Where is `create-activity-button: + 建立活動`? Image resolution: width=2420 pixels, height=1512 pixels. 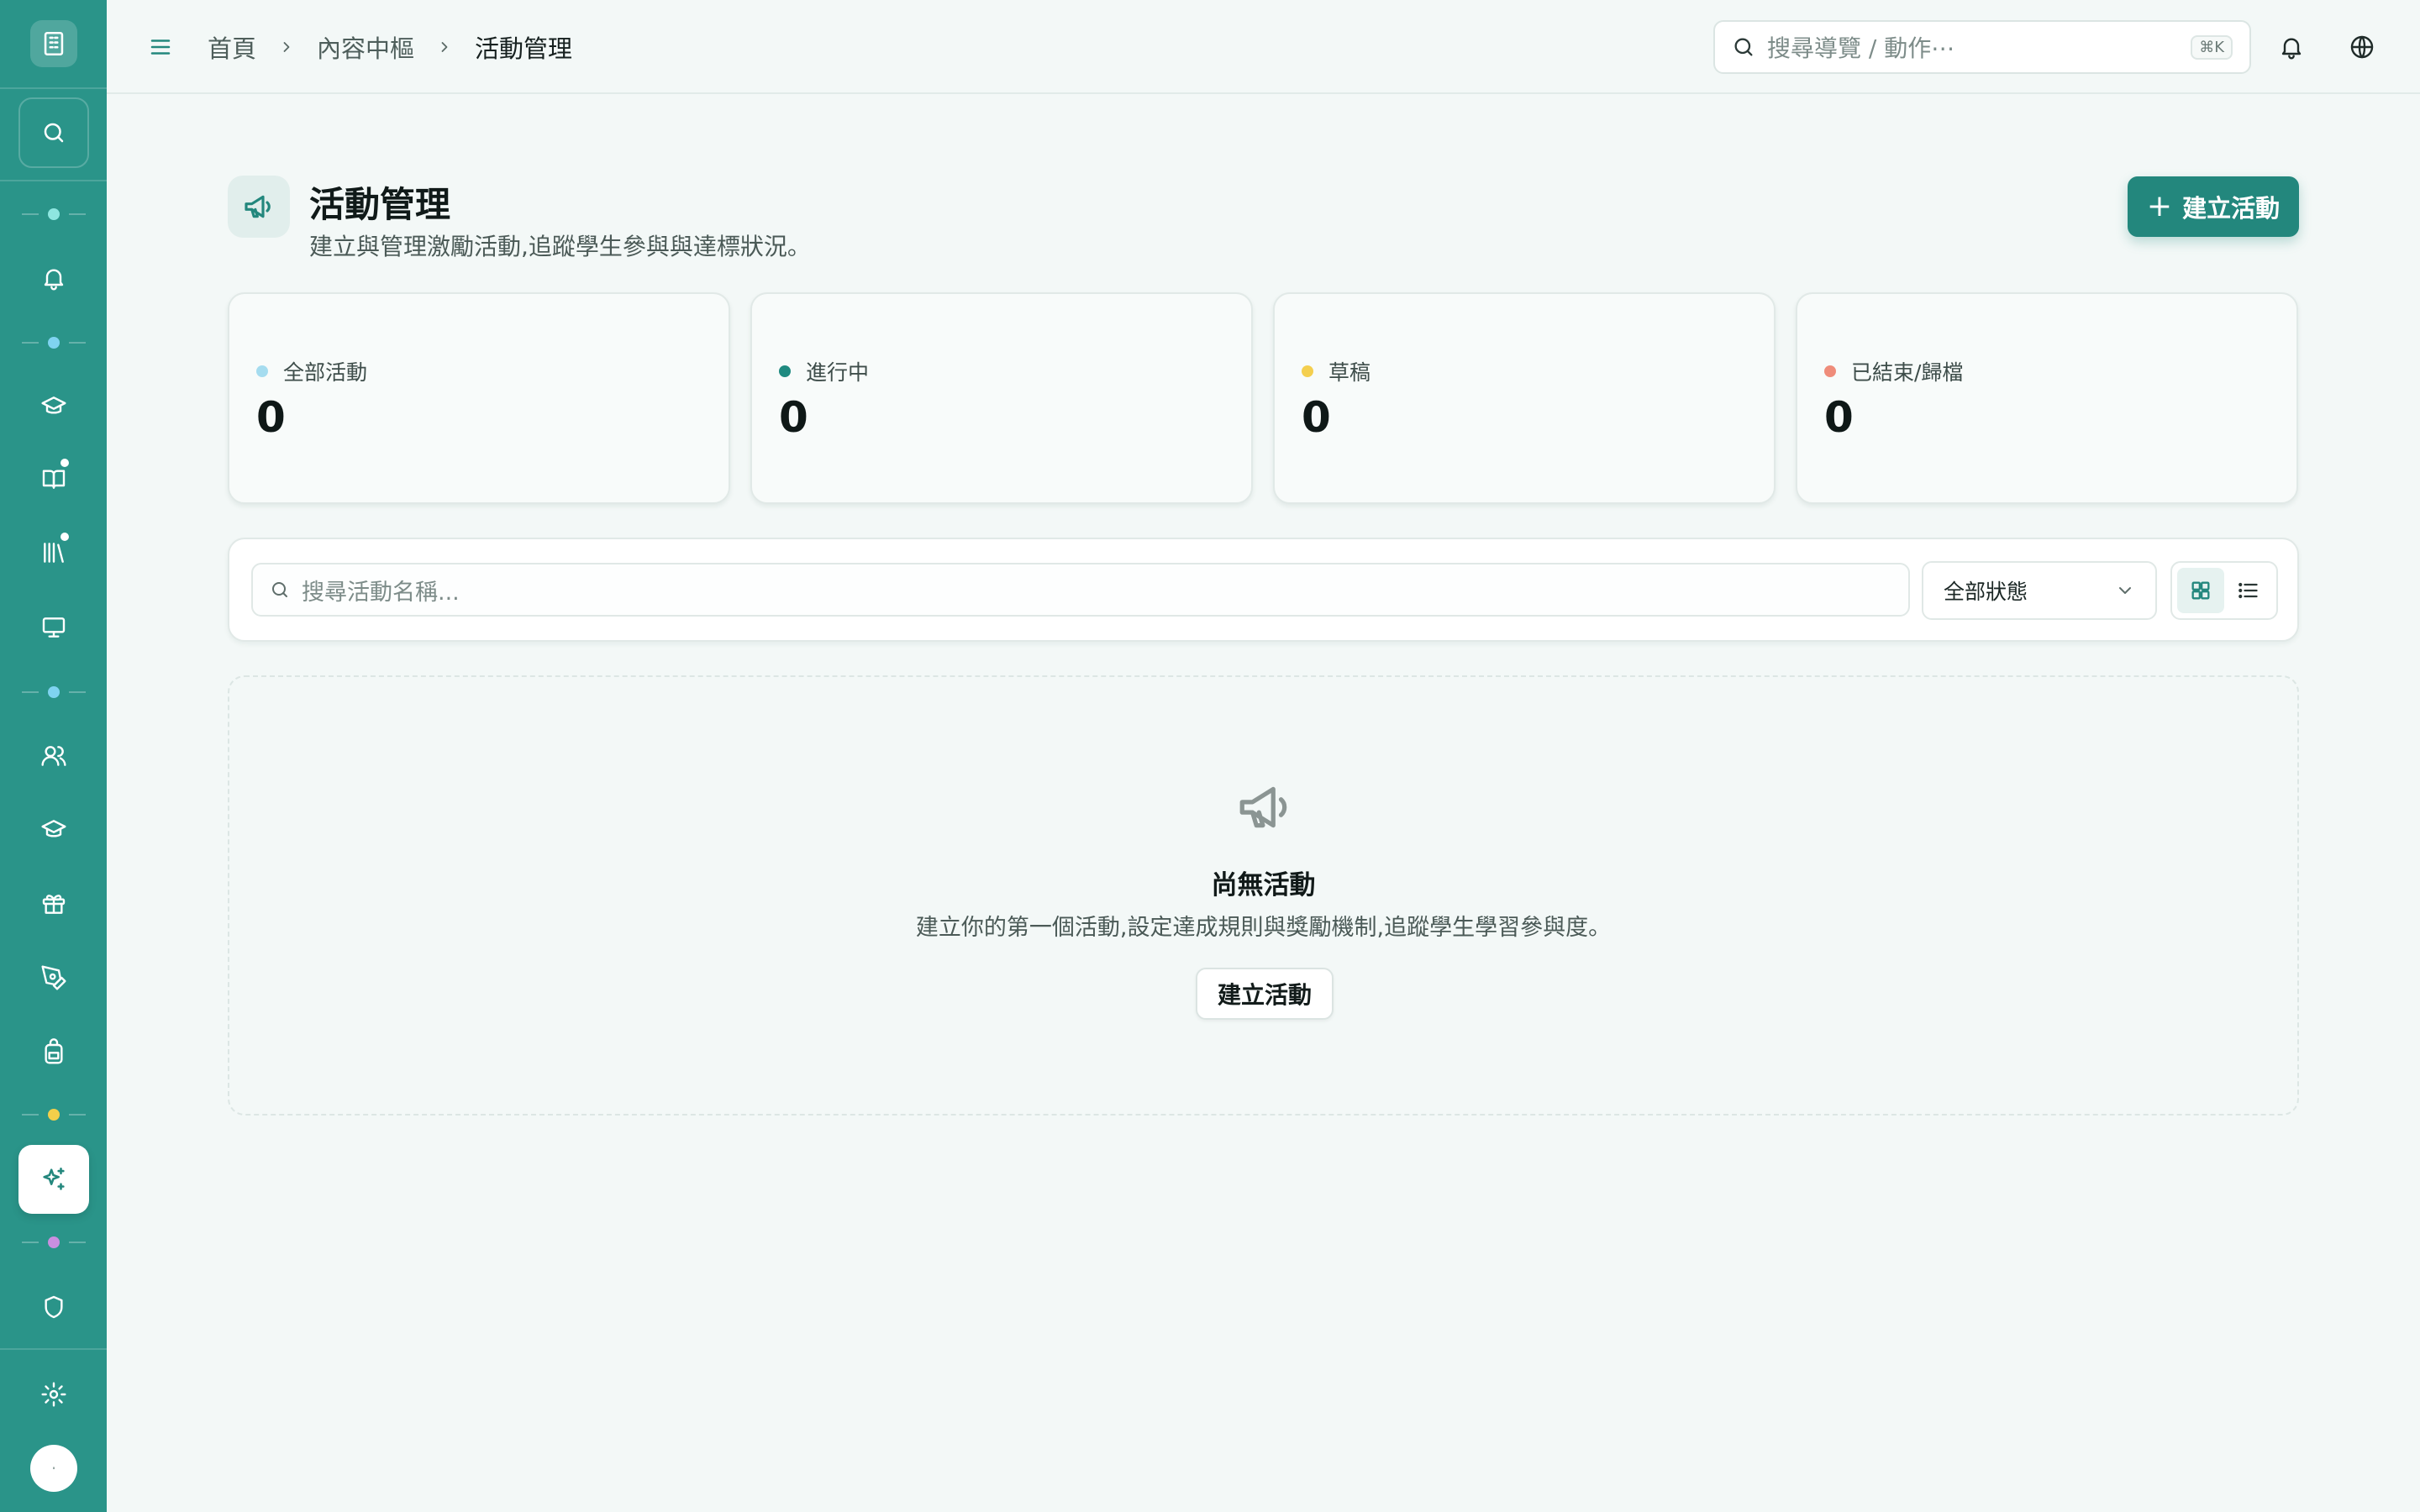 create-activity-button: + 建立活動 is located at coordinates (2213, 206).